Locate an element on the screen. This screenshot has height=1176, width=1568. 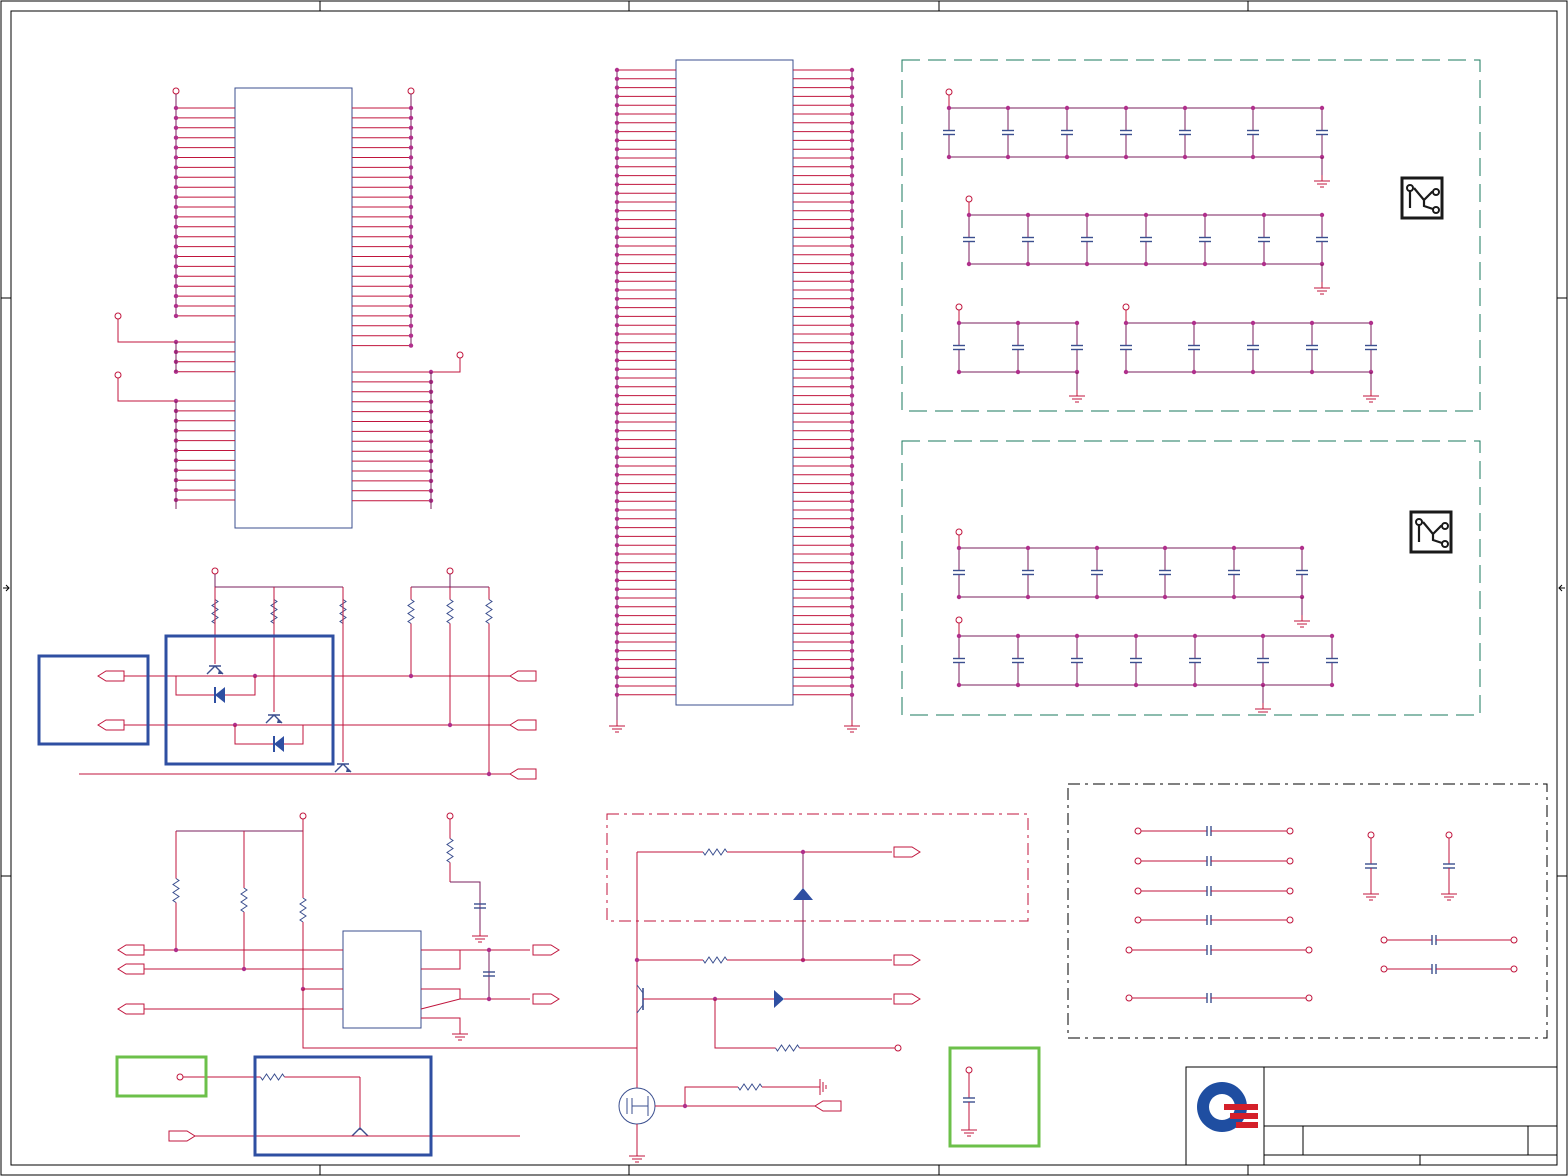
decoupling-group-top is located at coordinates (1191, 235).